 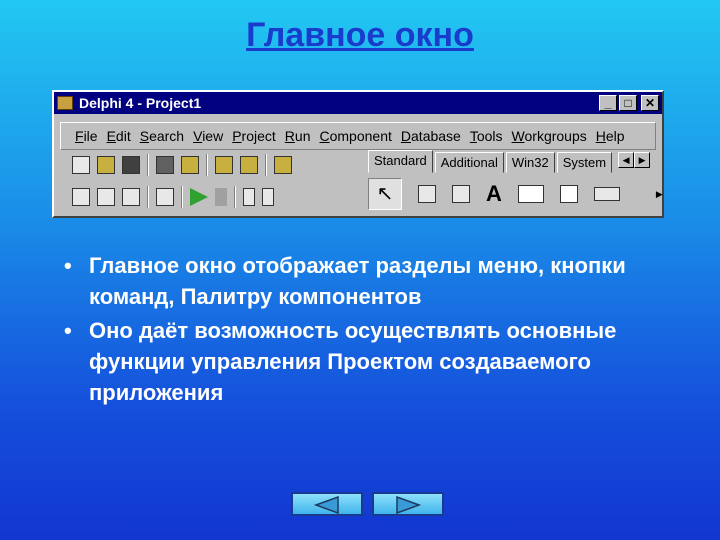 I want to click on arrow-right-icon, so click(x=409, y=505).